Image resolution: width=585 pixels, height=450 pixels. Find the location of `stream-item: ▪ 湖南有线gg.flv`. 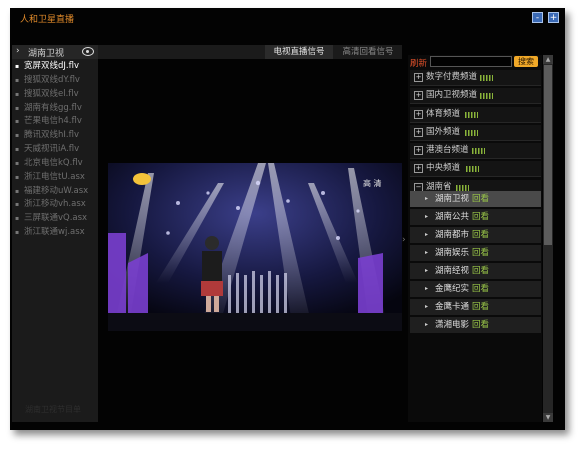

stream-item: ▪ 湖南有线gg.flv is located at coordinates (57, 109).